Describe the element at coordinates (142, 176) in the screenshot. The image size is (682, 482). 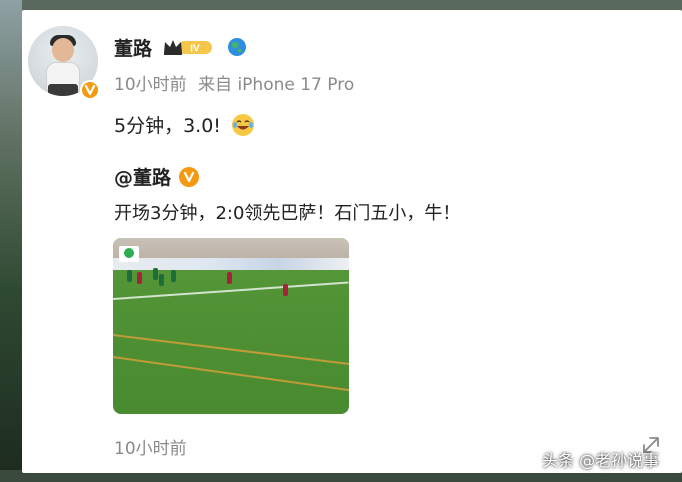
I see `quoted-username-text: @董路` at that location.